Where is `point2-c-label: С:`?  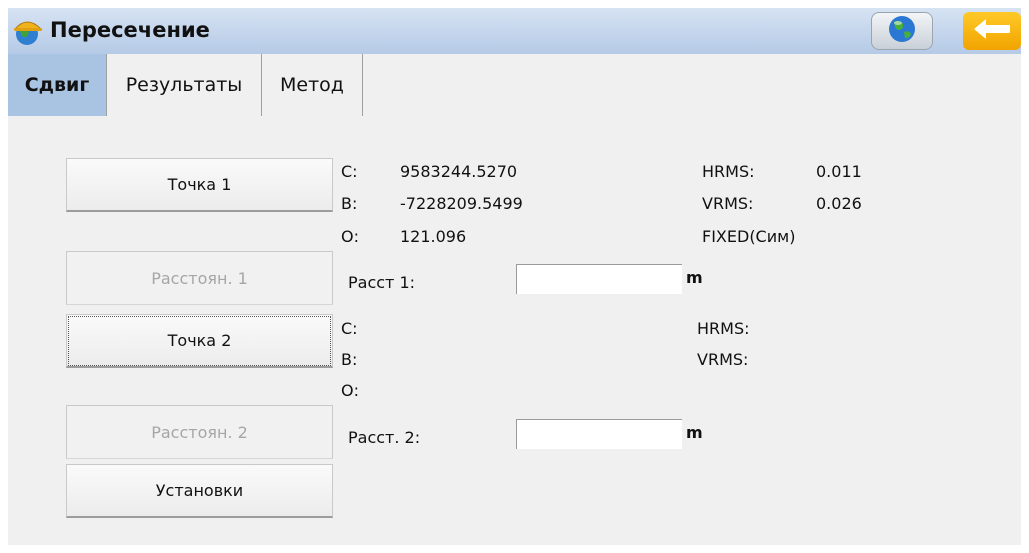
point2-c-label: С: is located at coordinates (349, 328).